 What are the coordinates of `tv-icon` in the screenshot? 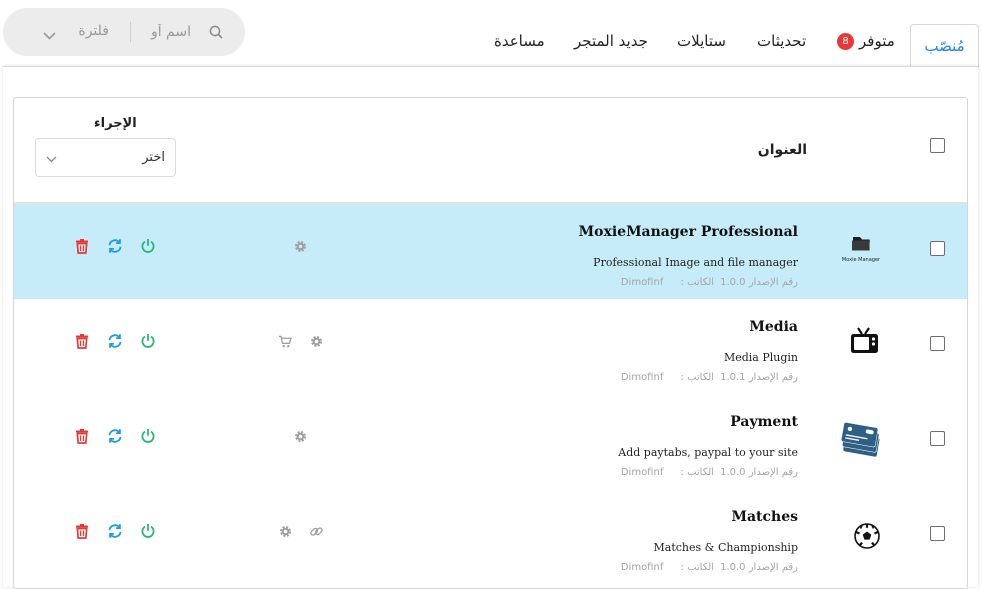 It's located at (864, 340).